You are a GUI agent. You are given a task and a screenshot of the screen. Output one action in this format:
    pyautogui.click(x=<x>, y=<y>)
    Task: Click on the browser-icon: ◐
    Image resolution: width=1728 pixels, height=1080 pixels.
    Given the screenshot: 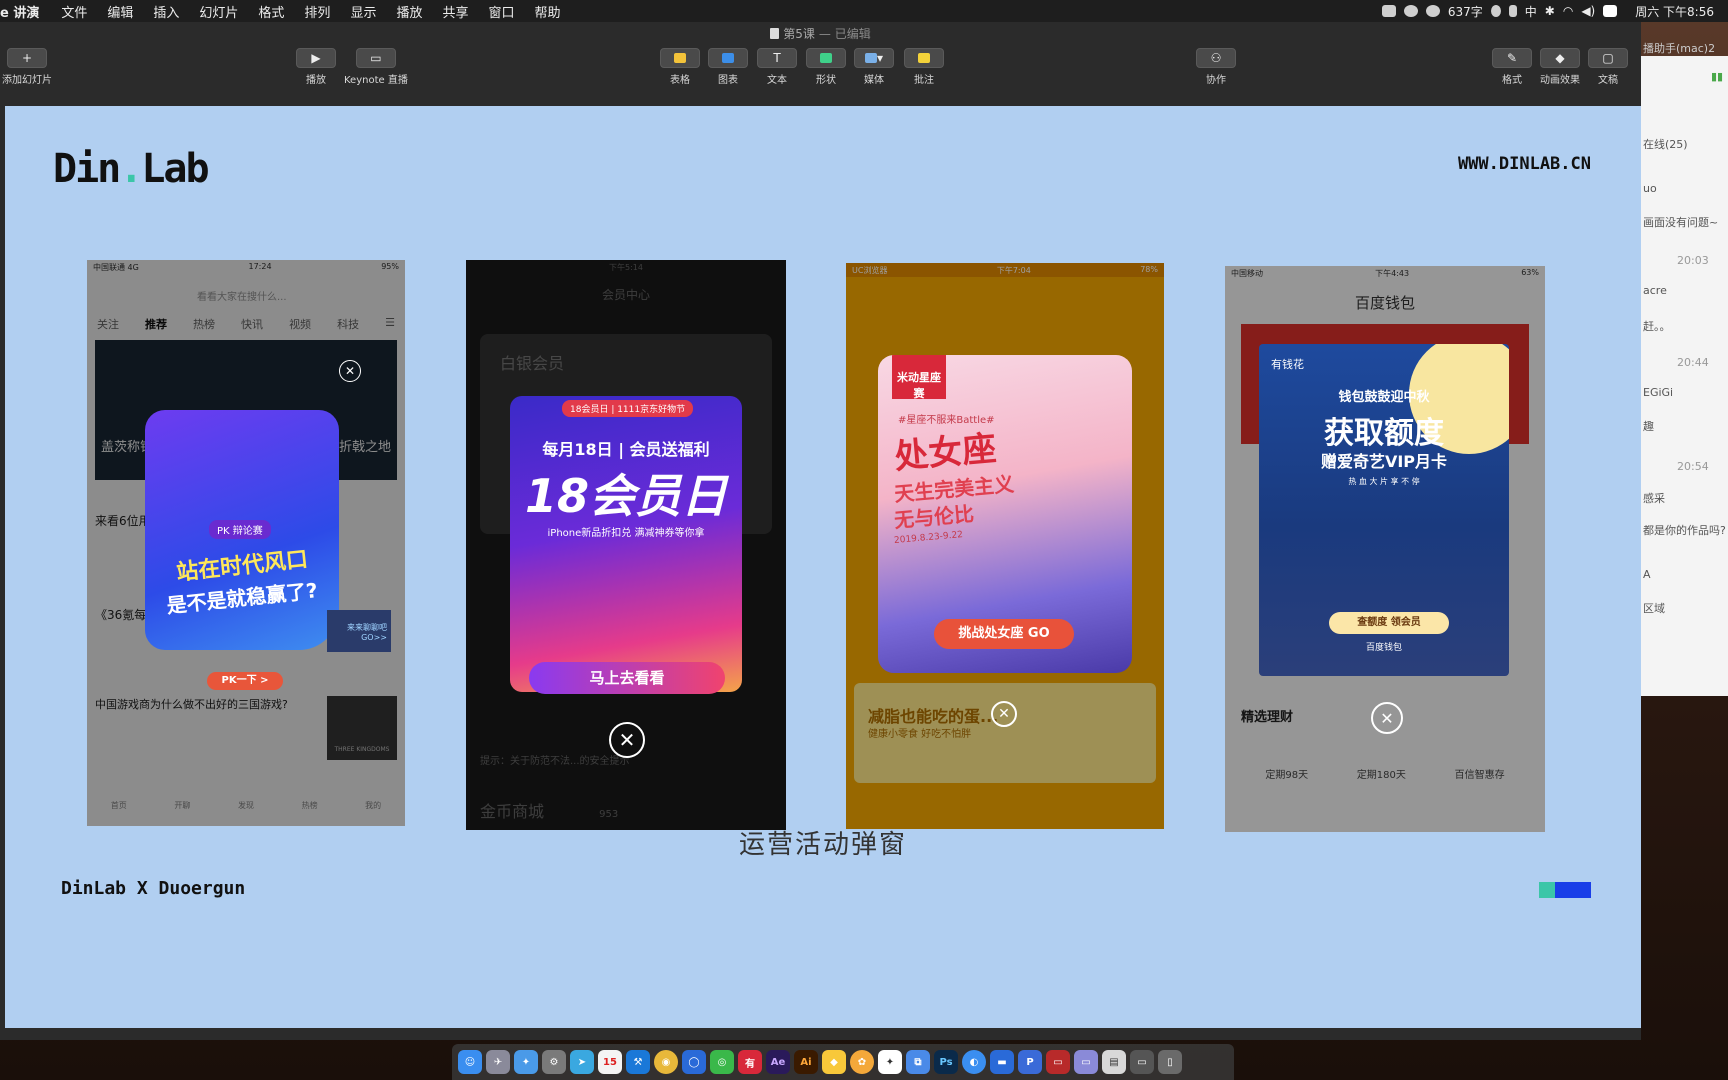 What is the action you would take?
    pyautogui.click(x=974, y=1062)
    